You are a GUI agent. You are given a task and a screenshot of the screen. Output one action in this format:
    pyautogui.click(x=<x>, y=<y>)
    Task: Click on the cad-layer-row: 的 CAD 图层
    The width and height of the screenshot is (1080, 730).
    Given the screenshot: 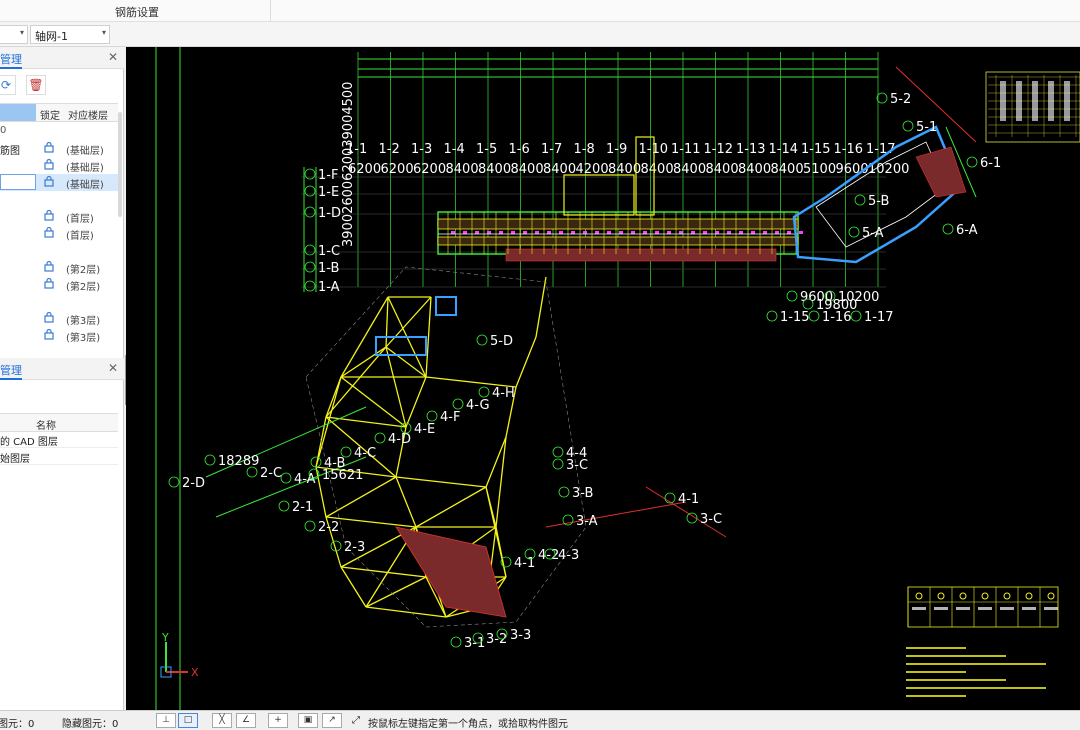 What is the action you would take?
    pyautogui.click(x=59, y=439)
    